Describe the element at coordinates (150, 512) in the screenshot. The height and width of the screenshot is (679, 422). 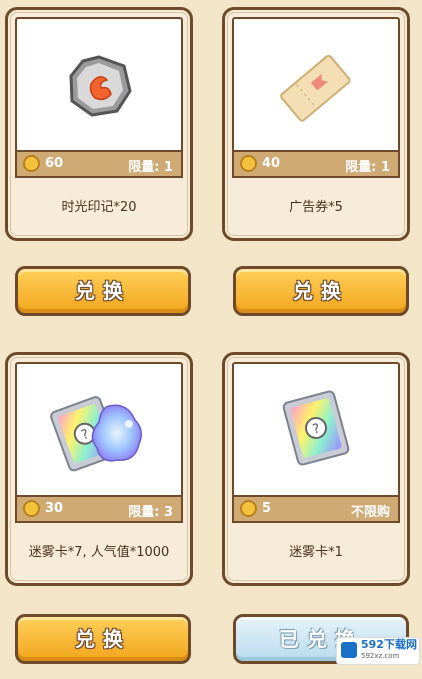
I see `item-limit: 限量: 3` at that location.